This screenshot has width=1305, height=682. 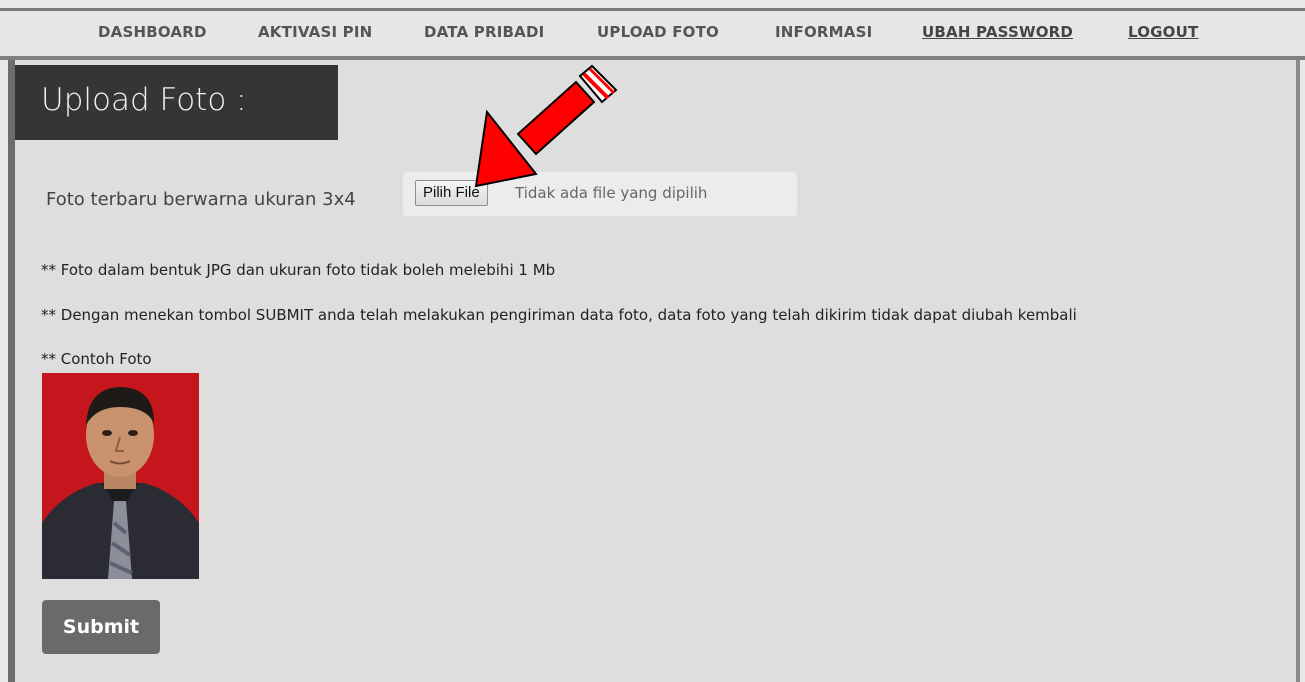 What do you see at coordinates (201, 199) in the screenshot?
I see `upload-field-label: Foto terbaru berwarna ukuran 3x4` at bounding box center [201, 199].